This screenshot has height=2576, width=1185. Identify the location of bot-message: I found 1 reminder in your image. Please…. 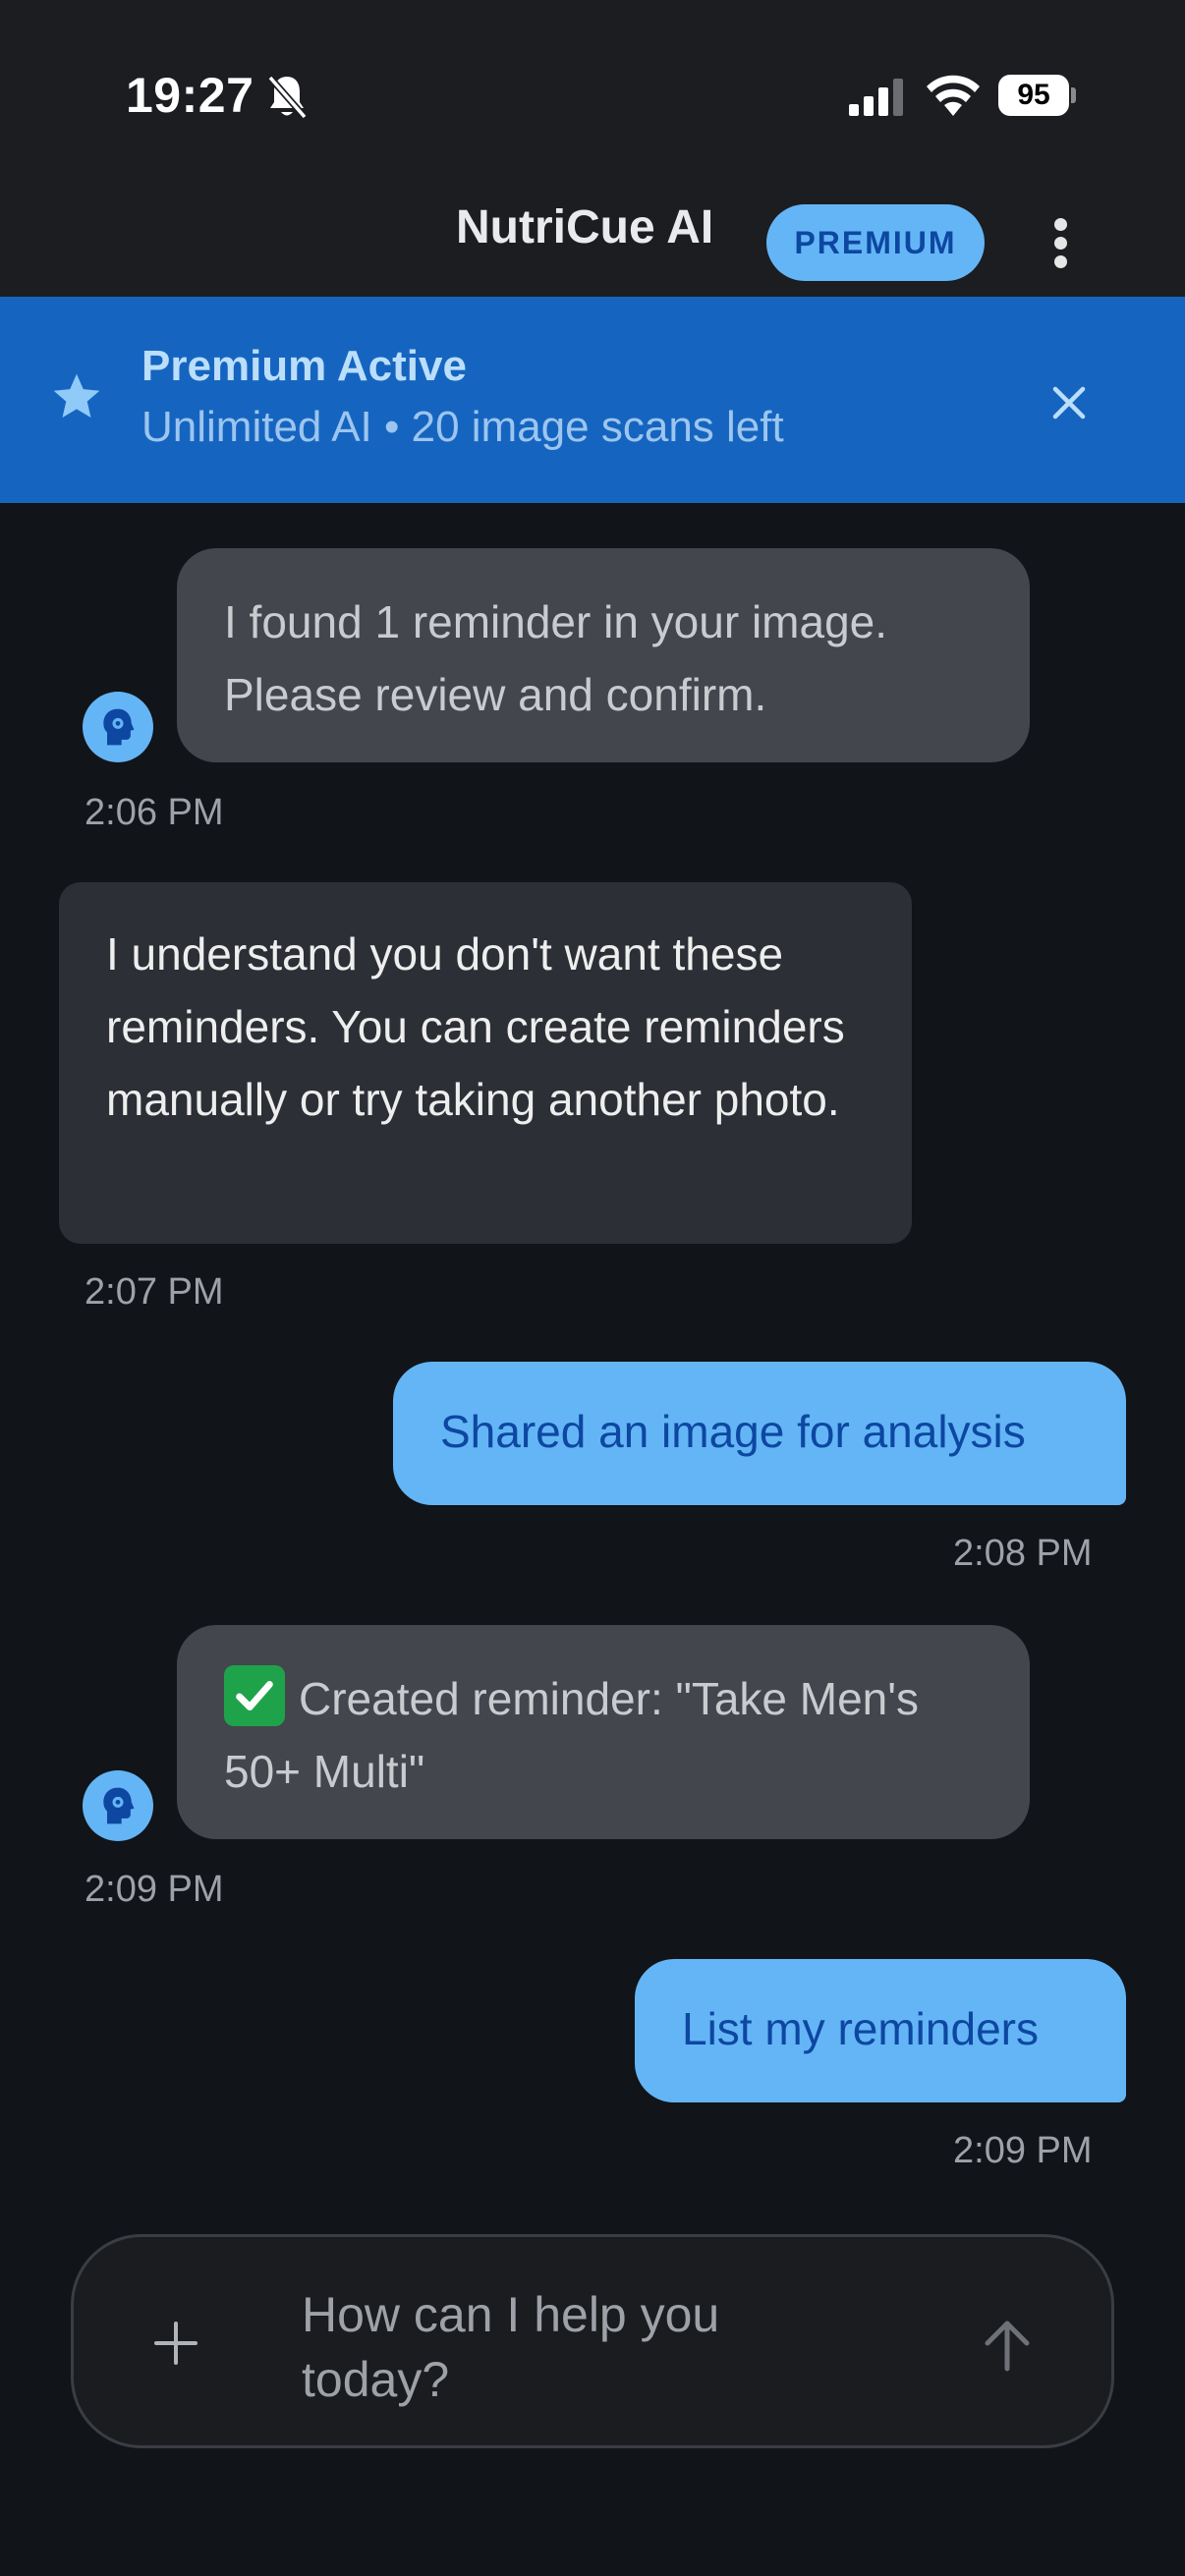
(604, 655).